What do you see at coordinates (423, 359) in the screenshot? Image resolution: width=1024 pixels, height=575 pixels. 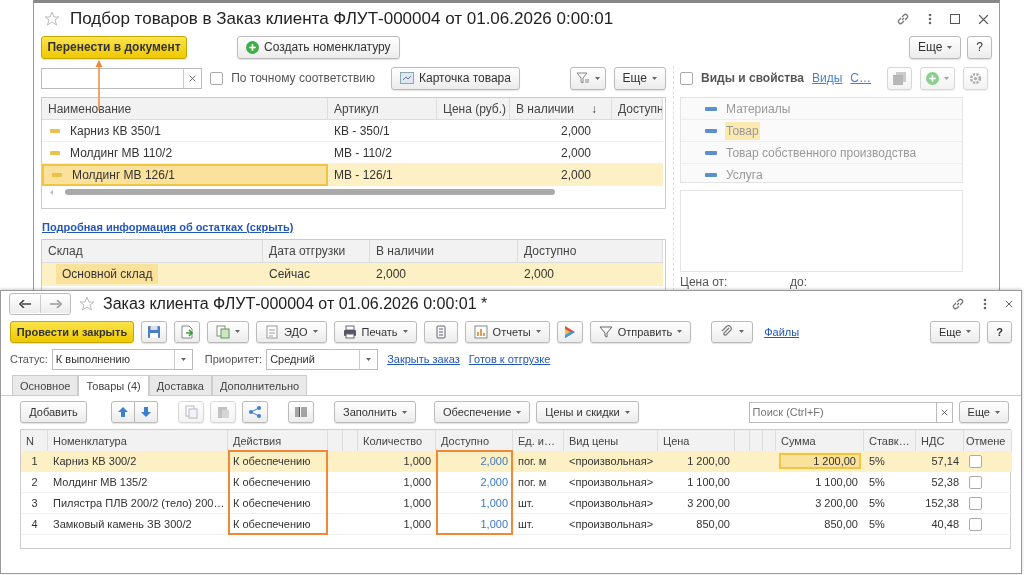 I see `action-link: Закрыть заказ` at bounding box center [423, 359].